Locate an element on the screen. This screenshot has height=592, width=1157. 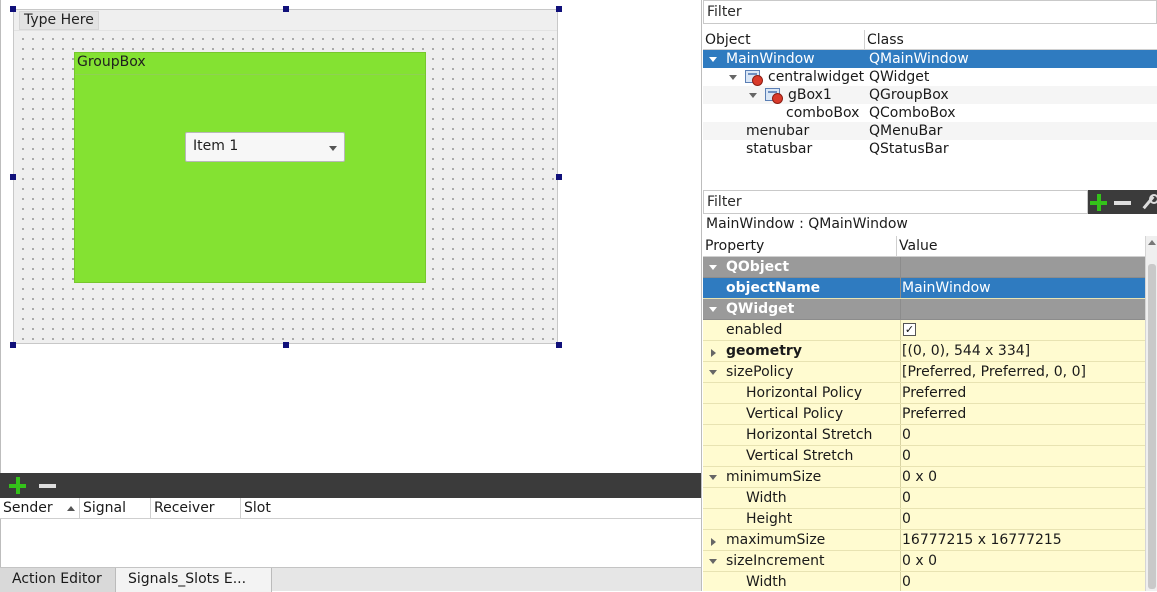
property-row-sizeincrement: sizeIncrement 0 x 0 is located at coordinates (924, 561).